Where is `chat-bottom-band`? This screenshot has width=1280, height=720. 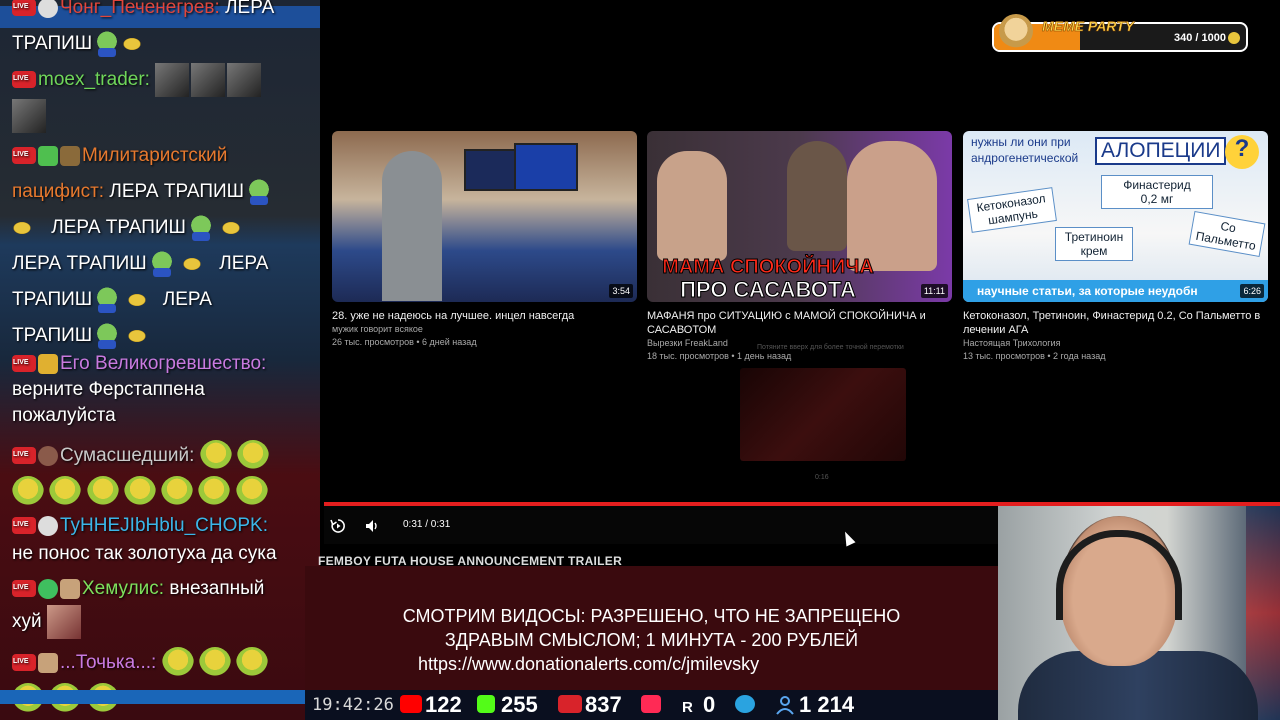
chat-bottom-band is located at coordinates (152, 697).